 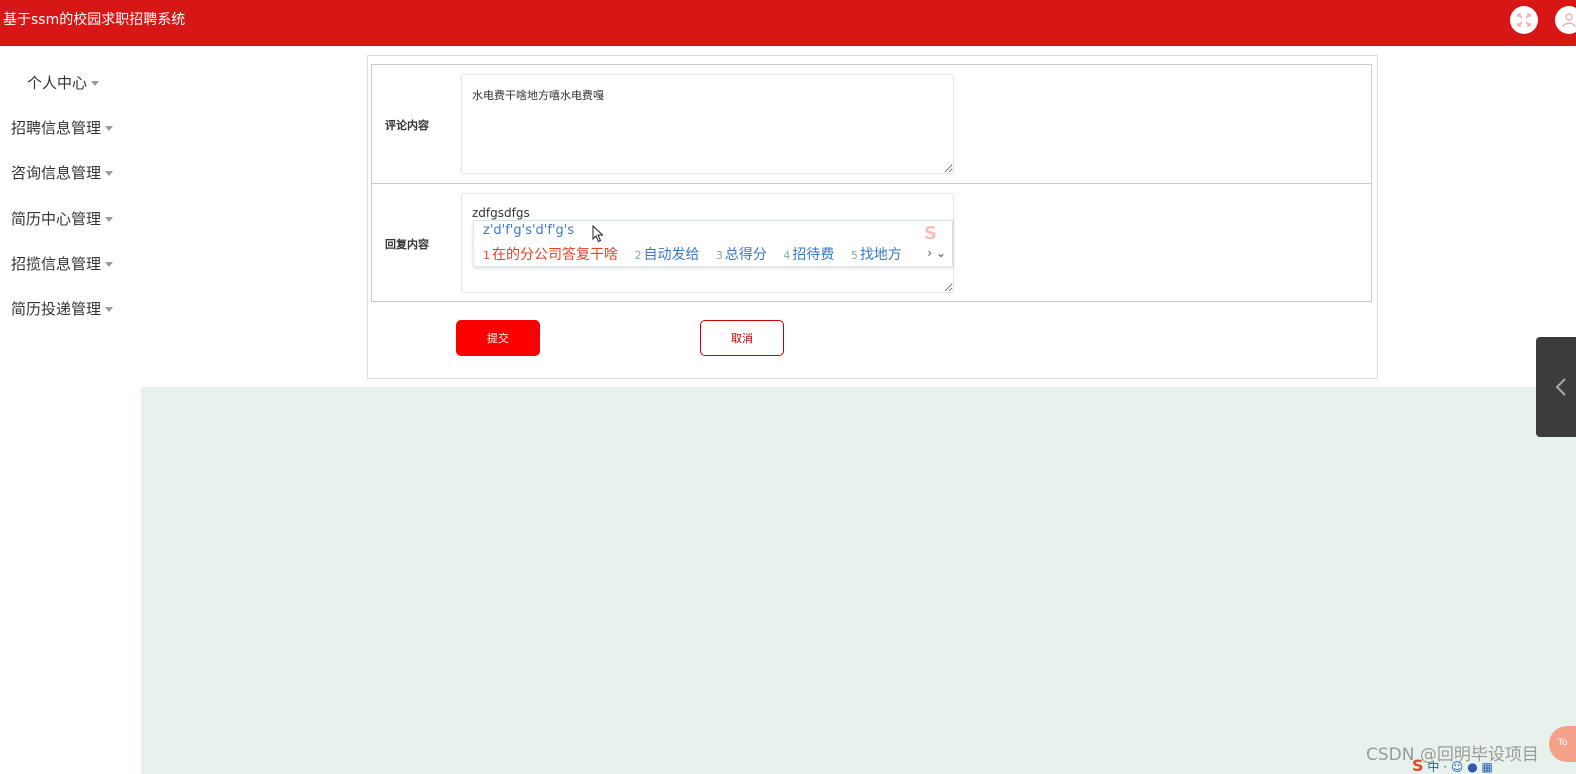 I want to click on ime-candidate: 5 找地方, so click(x=876, y=254).